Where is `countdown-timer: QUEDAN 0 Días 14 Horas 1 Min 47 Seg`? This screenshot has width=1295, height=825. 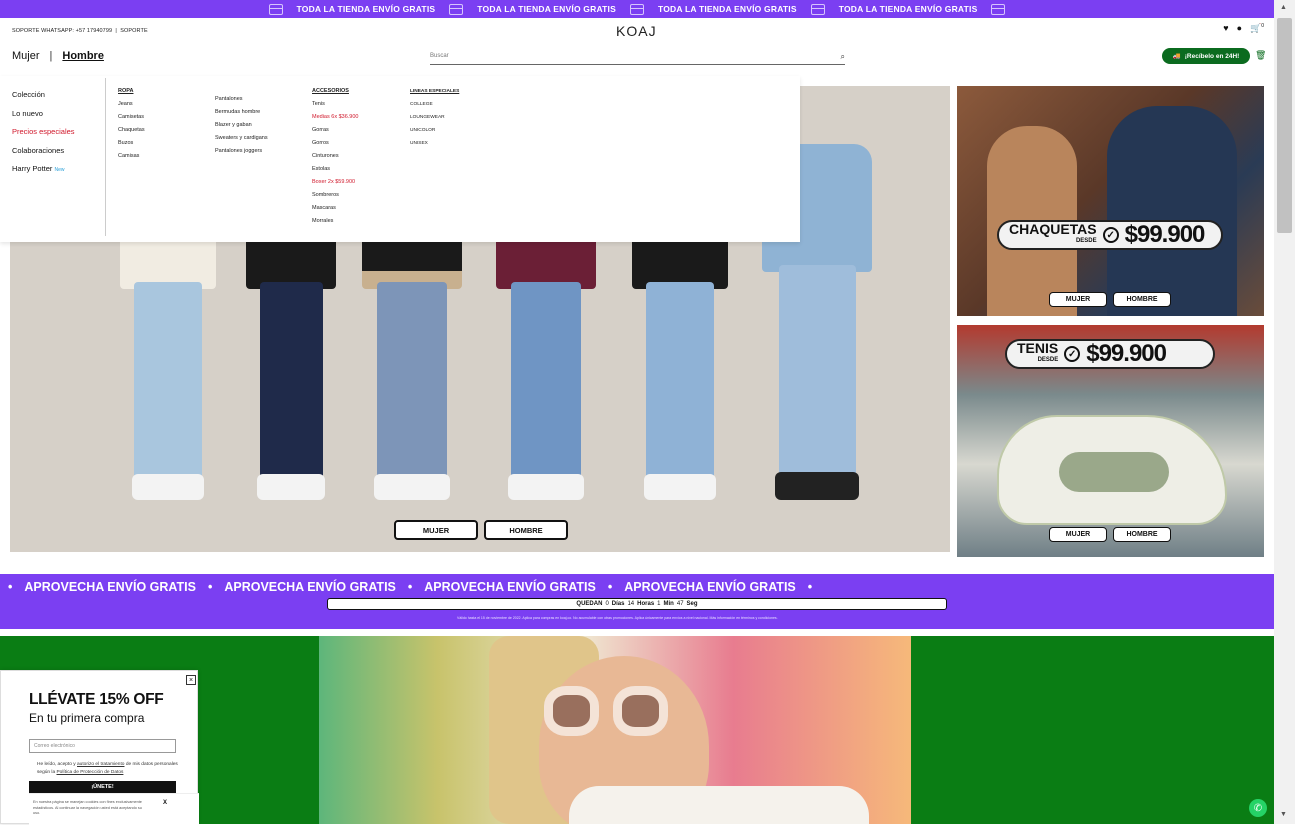 countdown-timer: QUEDAN 0 Días 14 Horas 1 Min 47 Seg is located at coordinates (637, 604).